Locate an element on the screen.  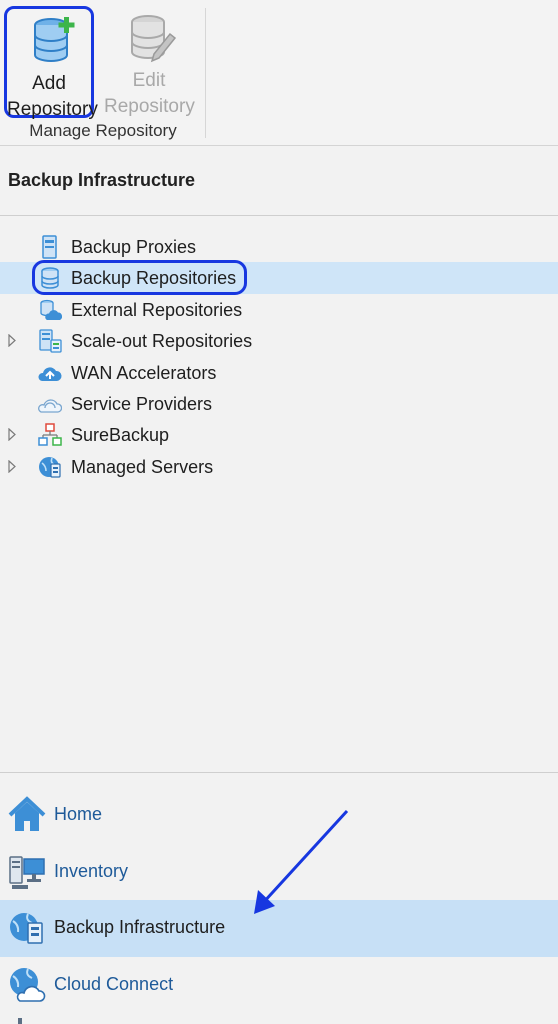
add-repository-label: Add Repository is located at coordinates (52, 96).